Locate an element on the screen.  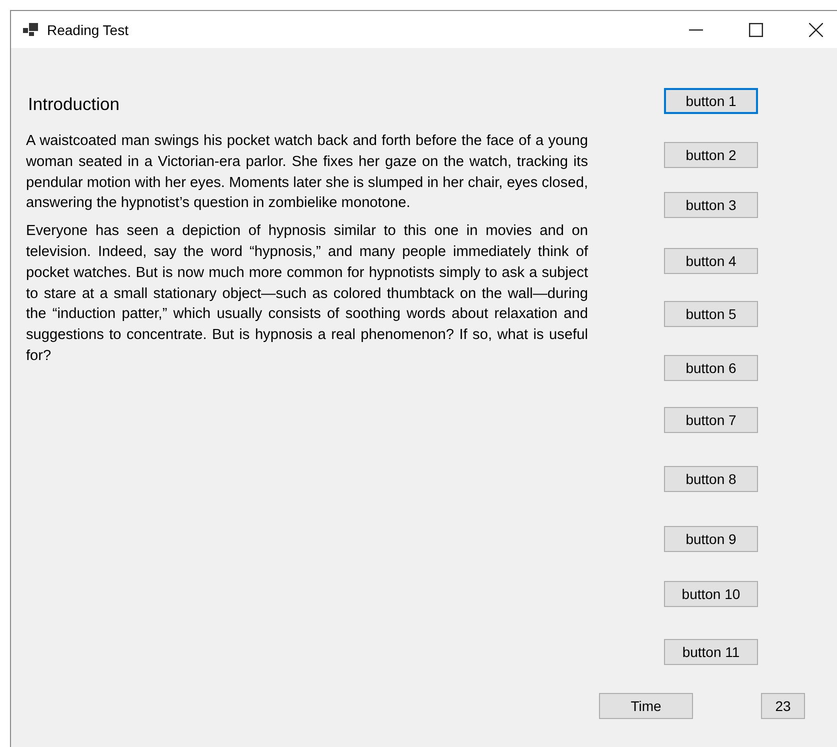
time-button: Time is located at coordinates (646, 706).